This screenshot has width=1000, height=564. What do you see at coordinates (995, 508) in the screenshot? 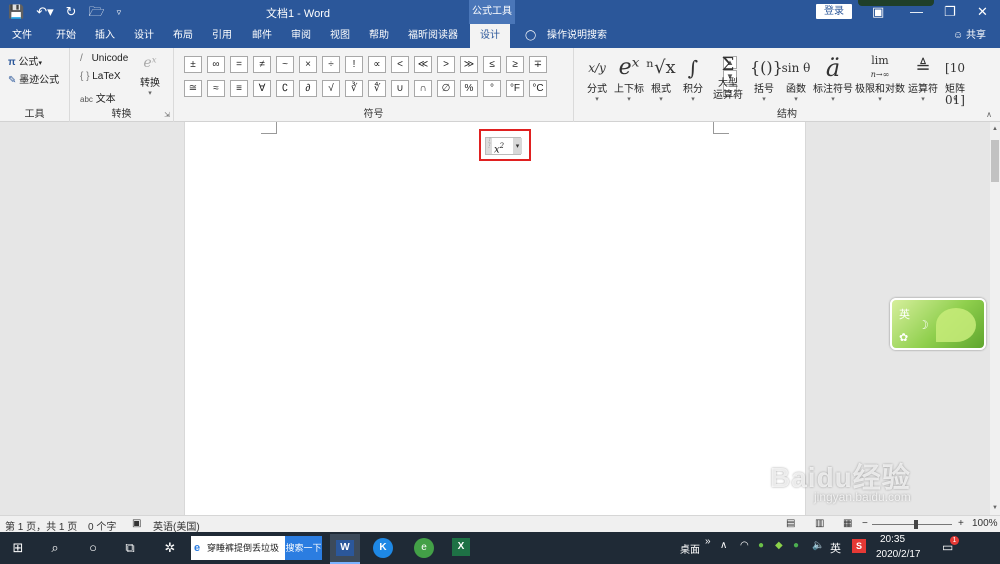
I see `scroll-down-icon: ▼` at bounding box center [995, 508].